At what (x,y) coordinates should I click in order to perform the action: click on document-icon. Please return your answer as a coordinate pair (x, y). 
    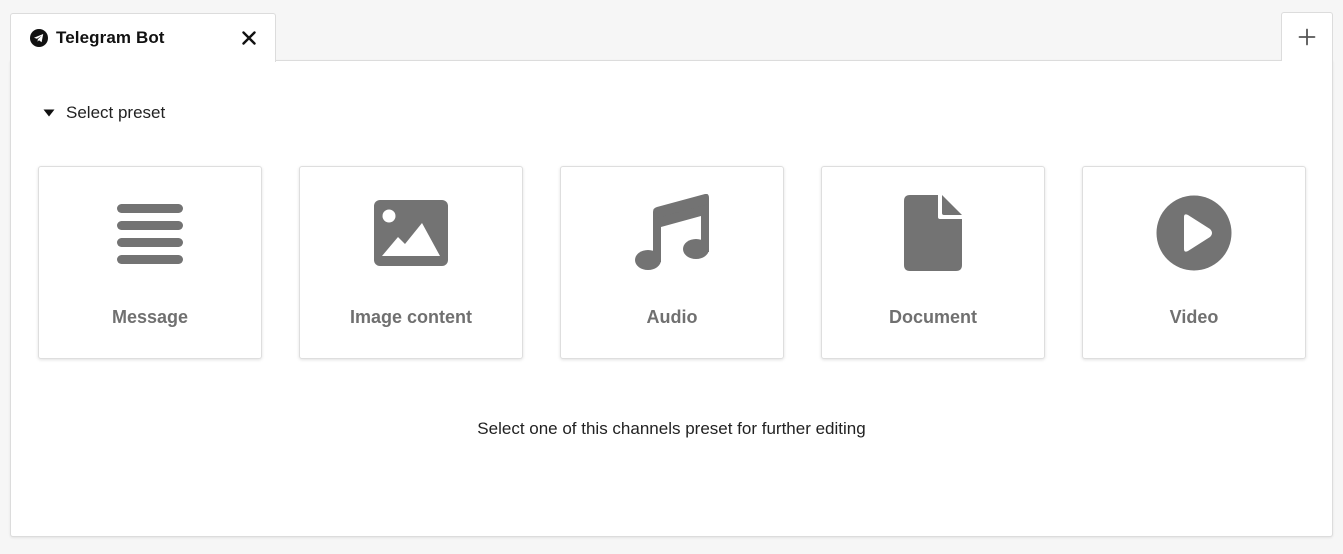
    Looking at the image, I should click on (933, 233).